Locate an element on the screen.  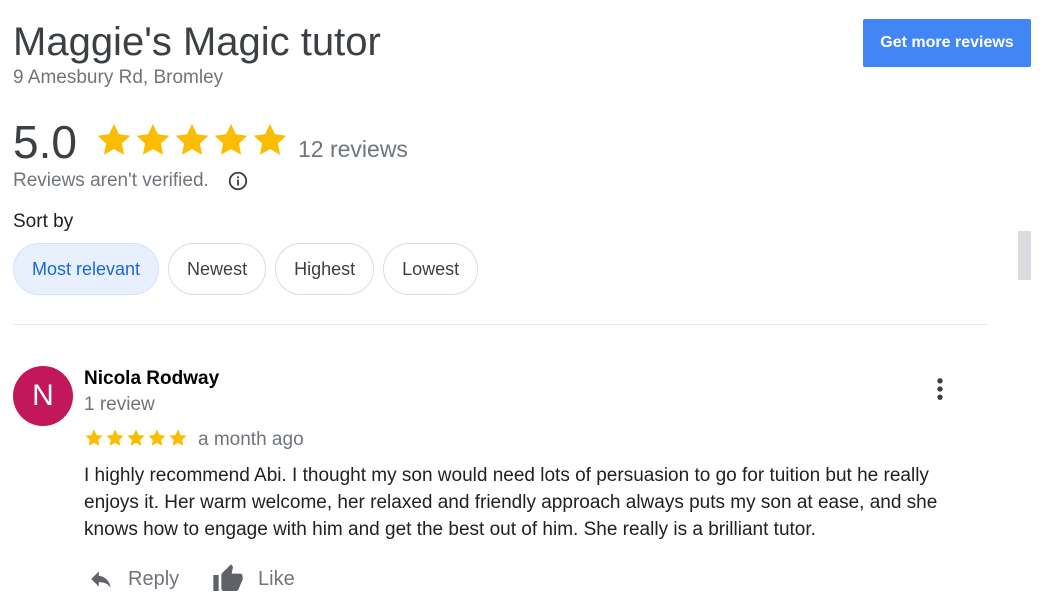
review-time: a month ago is located at coordinates (251, 439).